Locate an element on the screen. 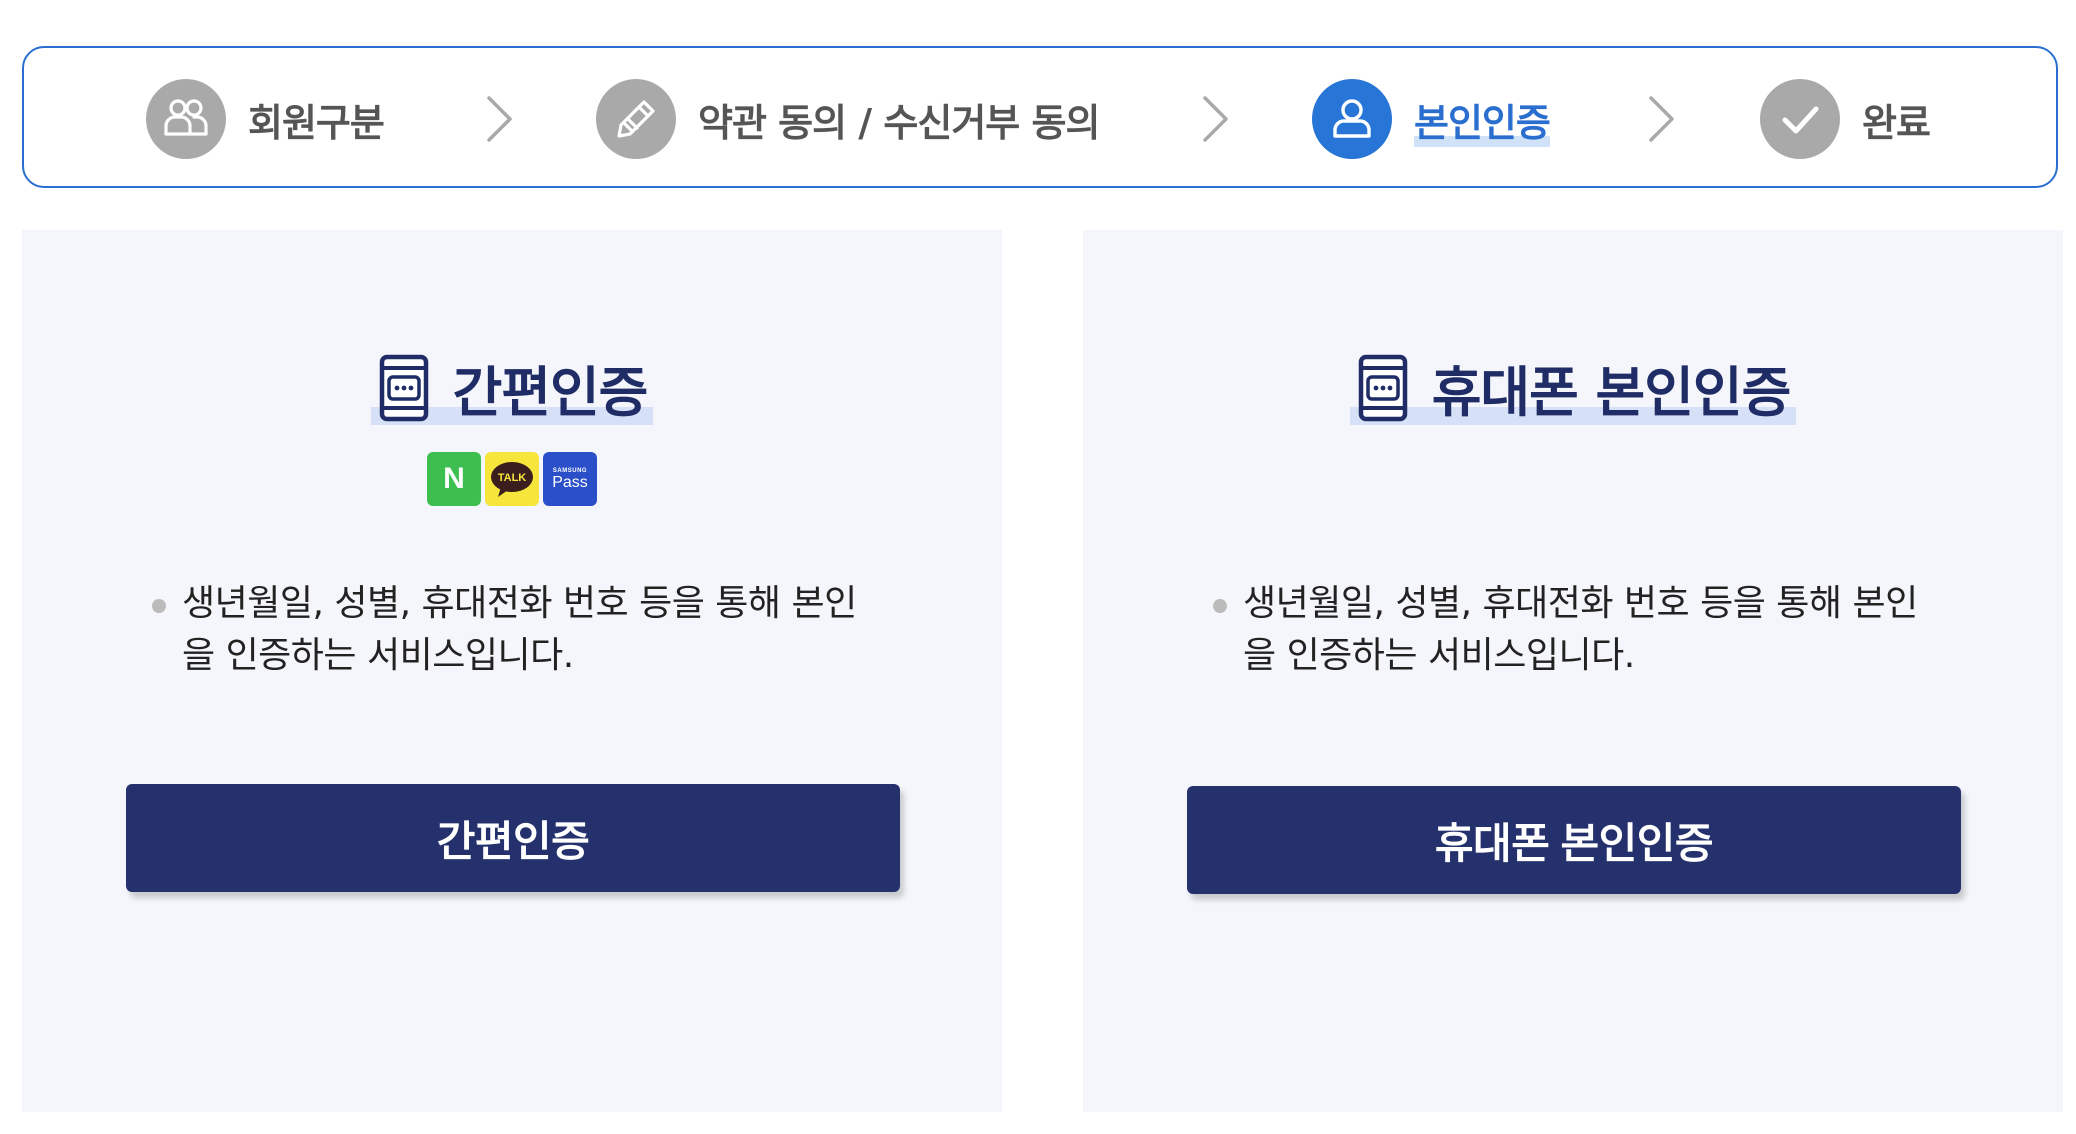 The image size is (2076, 1134). step-member-type: 회원구분 is located at coordinates (265, 119).